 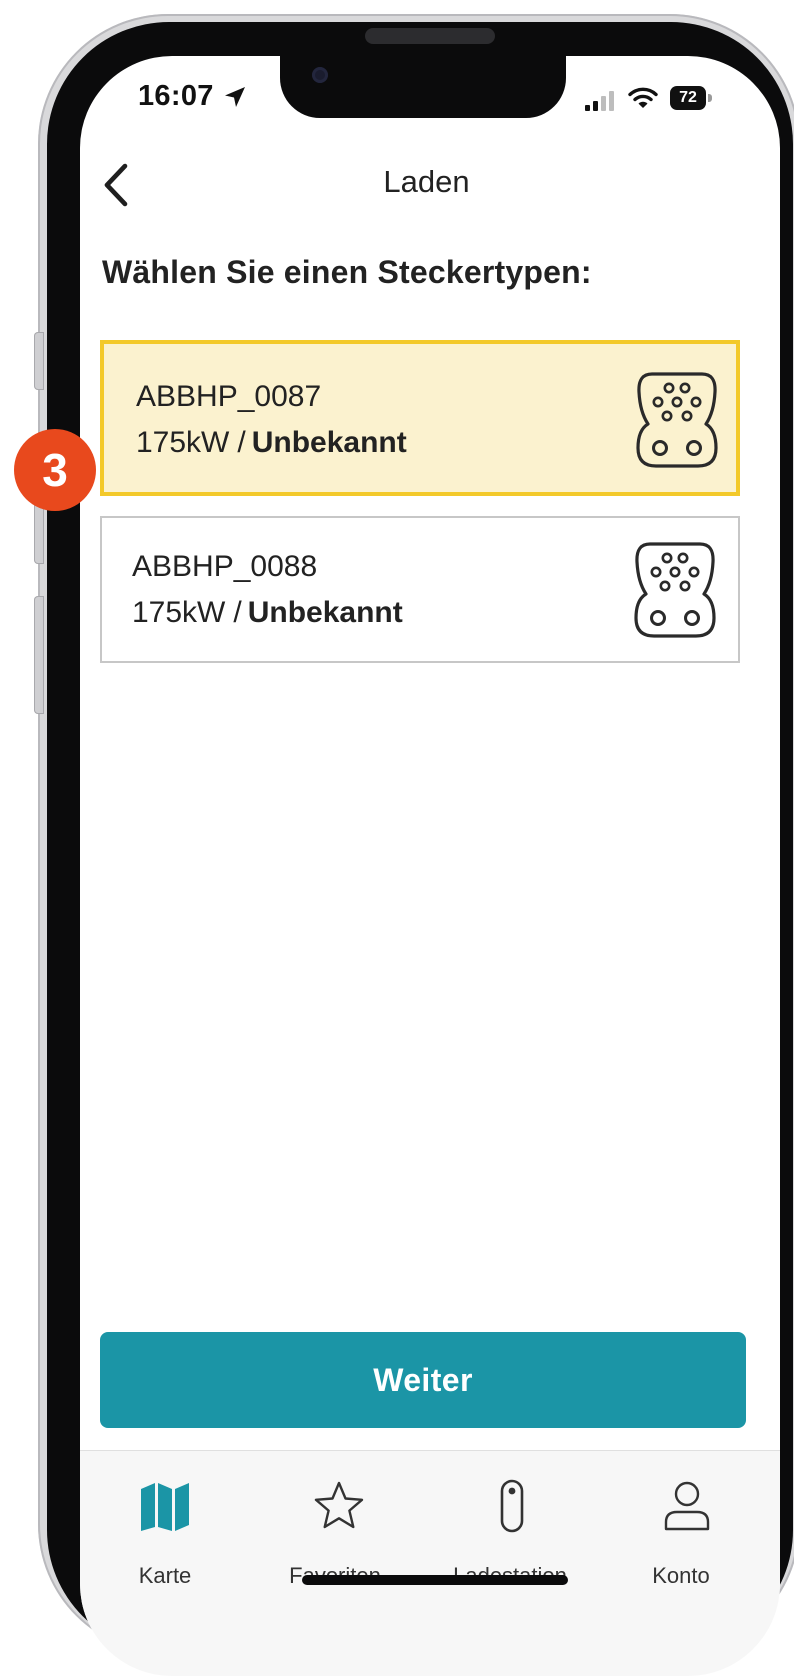 What do you see at coordinates (688, 98) in the screenshot?
I see `battery-level: 72` at bounding box center [688, 98].